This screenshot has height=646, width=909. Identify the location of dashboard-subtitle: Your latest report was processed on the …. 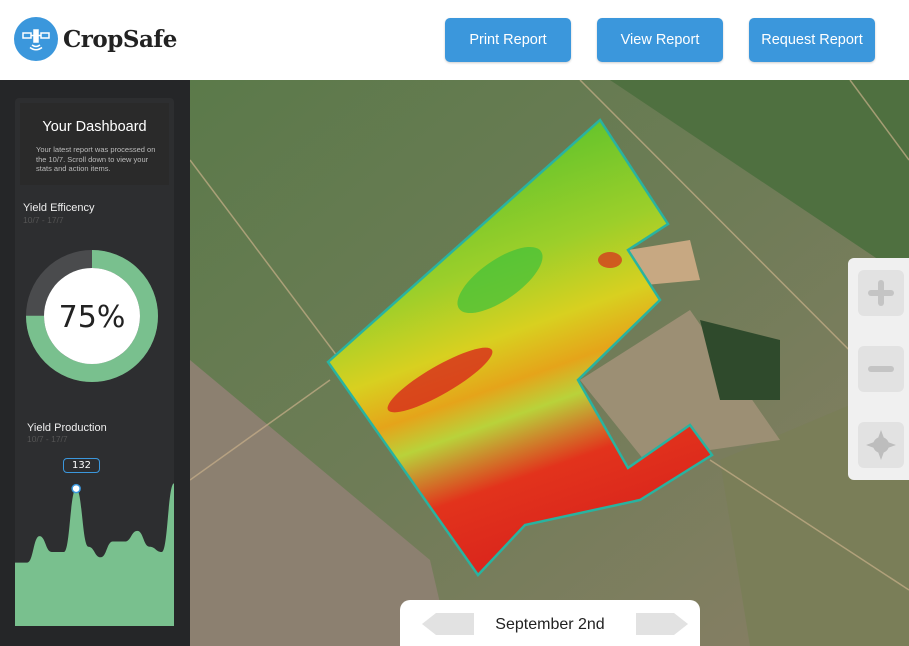
(96, 159).